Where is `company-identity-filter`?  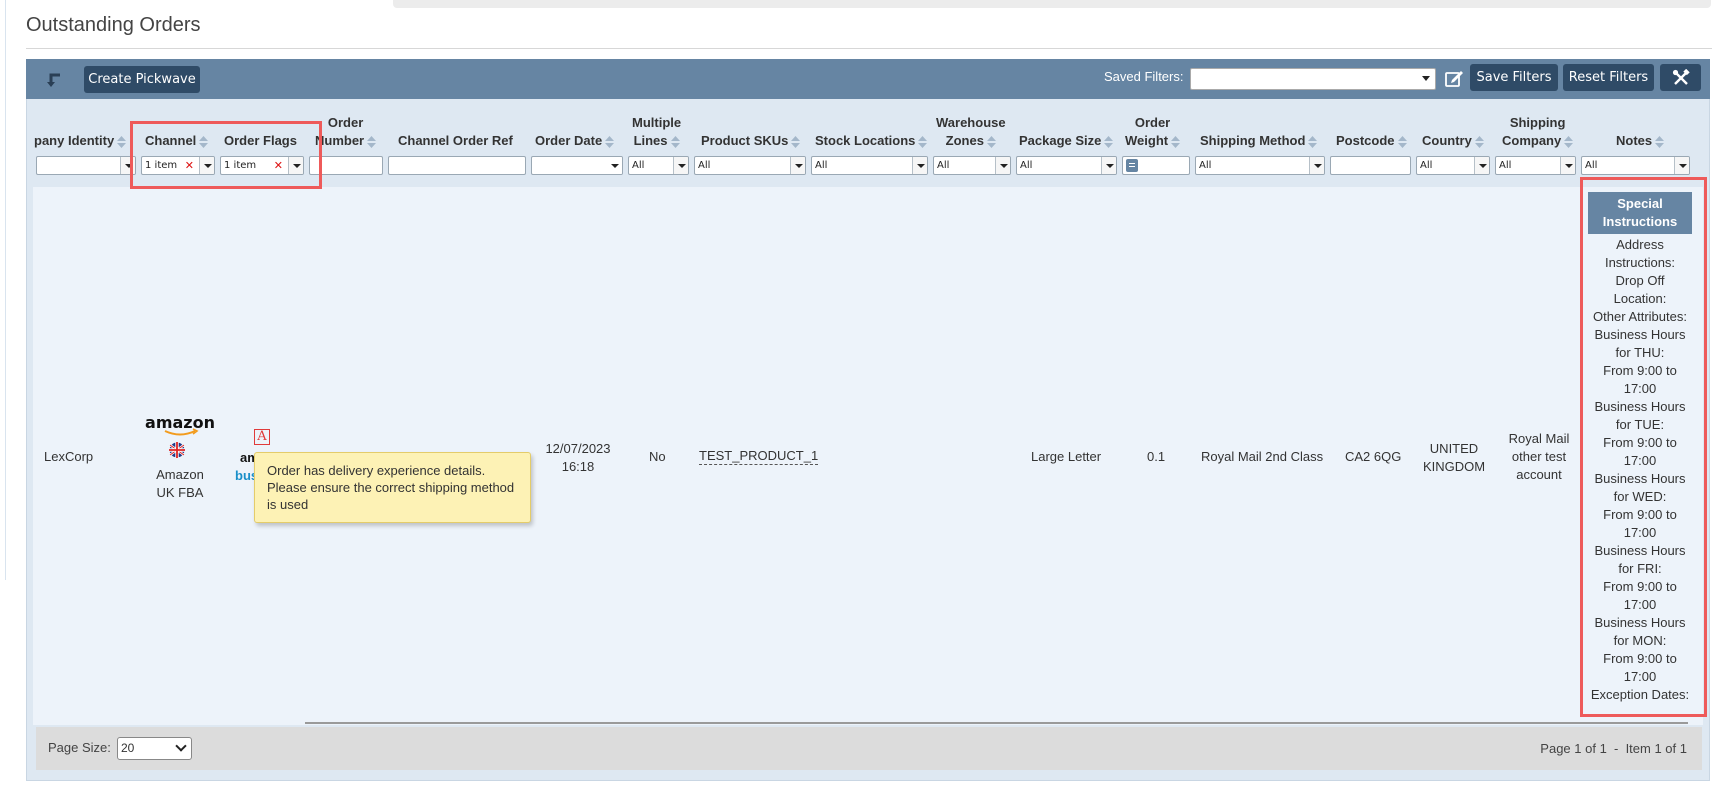 company-identity-filter is located at coordinates (86, 165).